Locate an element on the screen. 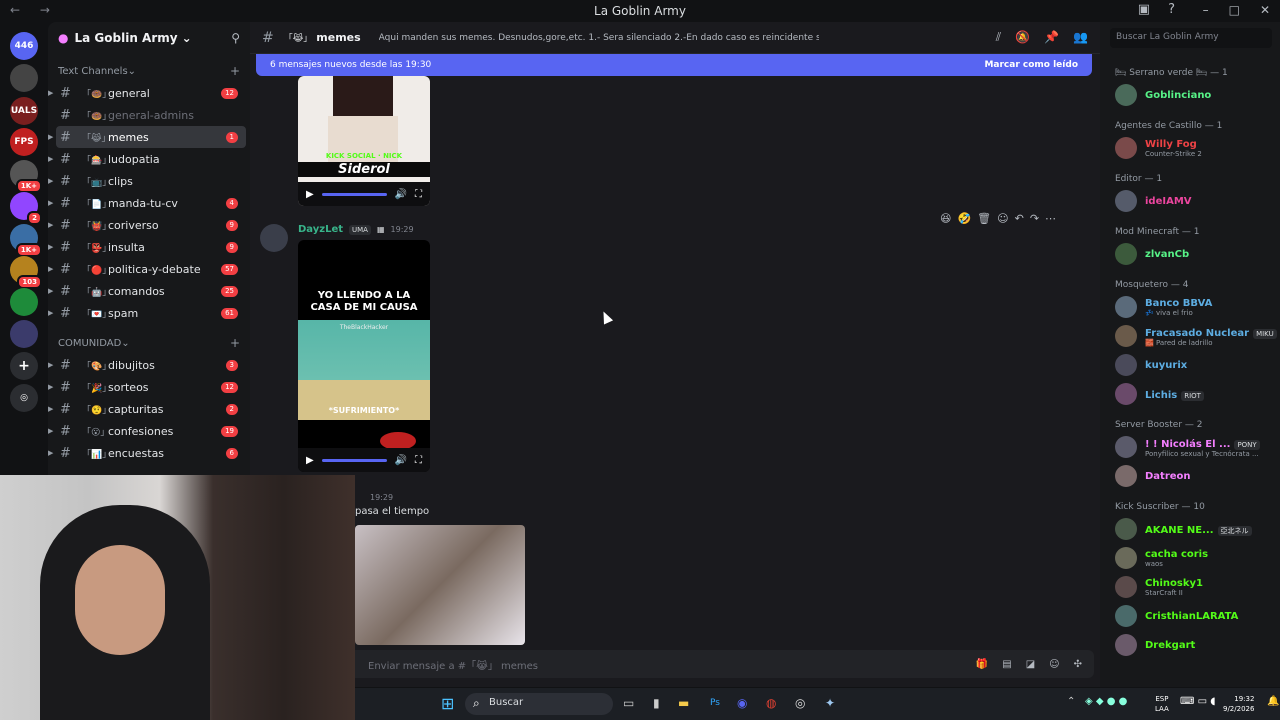 The image size is (1280, 720). member-item: AKANE NE... 亞北ネル is located at coordinates (1183, 529).